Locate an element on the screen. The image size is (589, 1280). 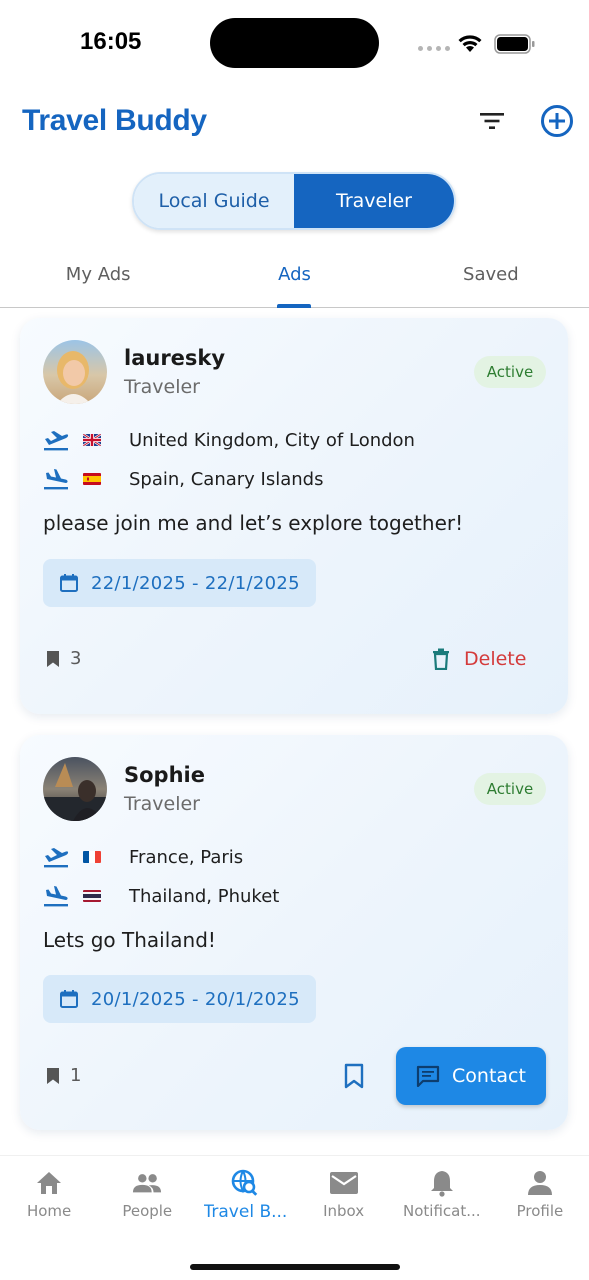
departure-route: United Kingdom, City of London is located at coordinates (229, 440).